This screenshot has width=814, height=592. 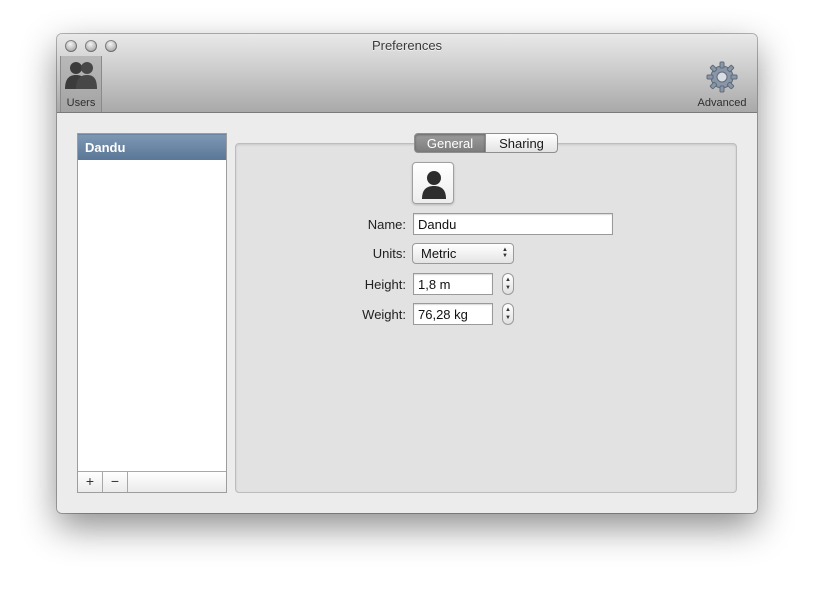 I want to click on toolbar-users-label: Users, so click(x=81, y=103).